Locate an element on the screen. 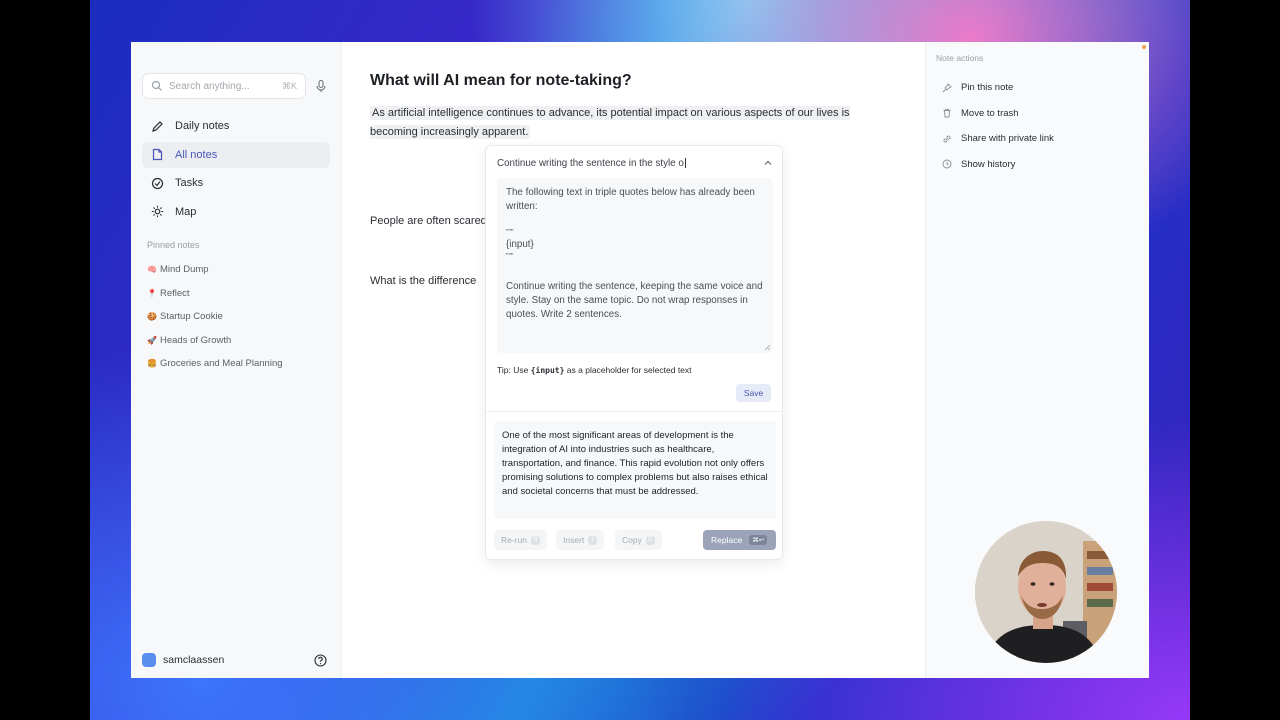 This screenshot has height=720, width=1280. pinned-note-label: Reflect is located at coordinates (175, 293).